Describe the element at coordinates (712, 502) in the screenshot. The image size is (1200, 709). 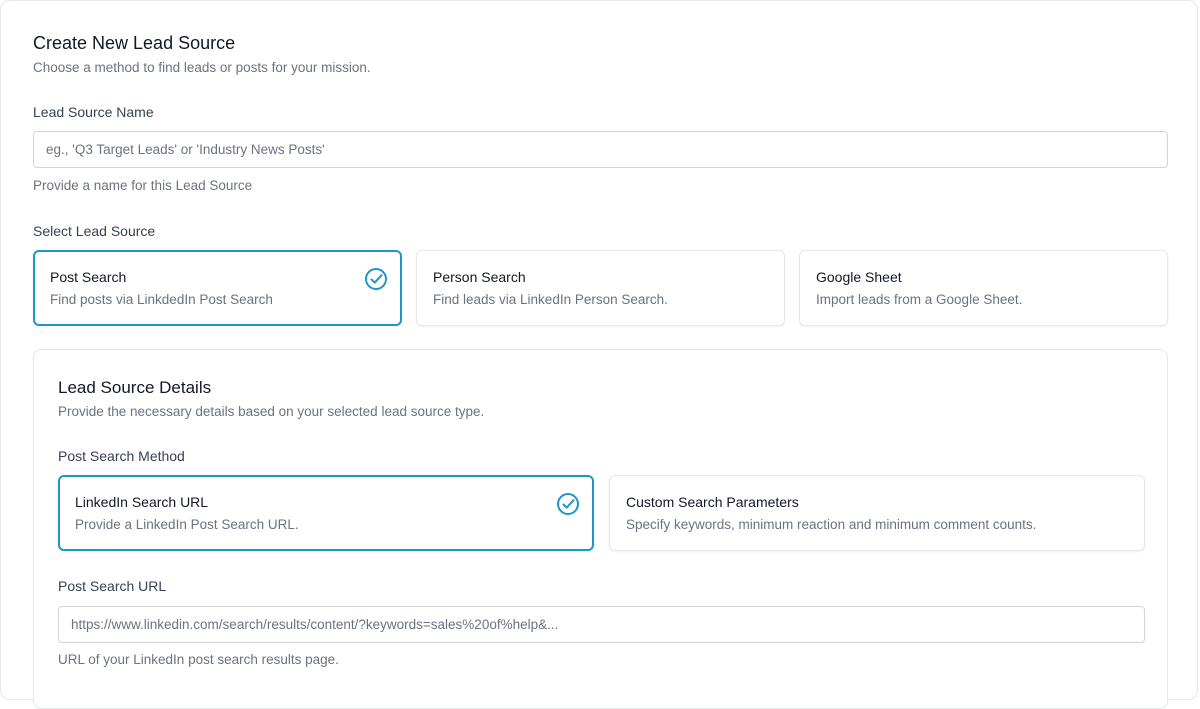
I see `option-title: Custom Search Parameters` at that location.